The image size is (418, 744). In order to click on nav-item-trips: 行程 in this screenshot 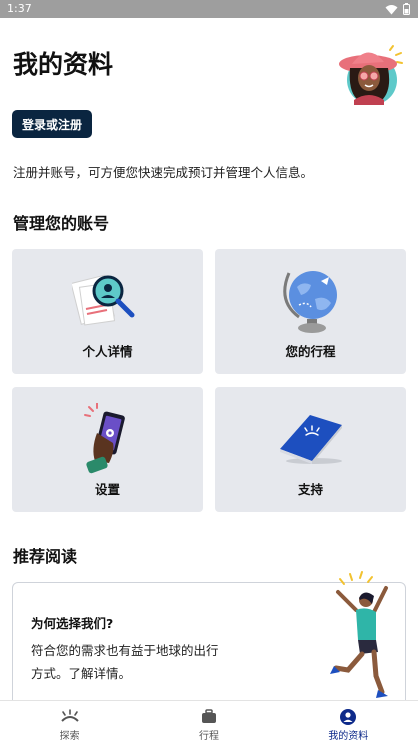, I will do `click(208, 722)`.